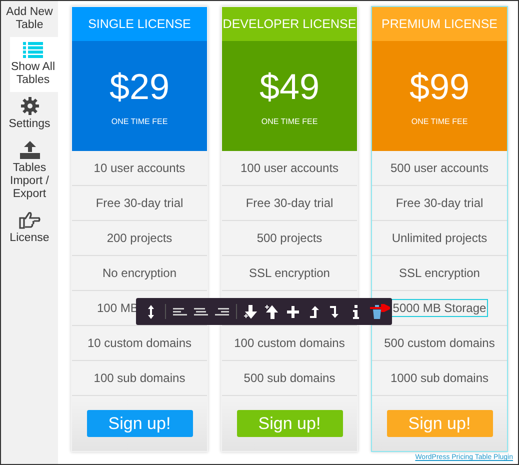 This screenshot has width=519, height=465. Describe the element at coordinates (29, 106) in the screenshot. I see `gear-icon` at that location.